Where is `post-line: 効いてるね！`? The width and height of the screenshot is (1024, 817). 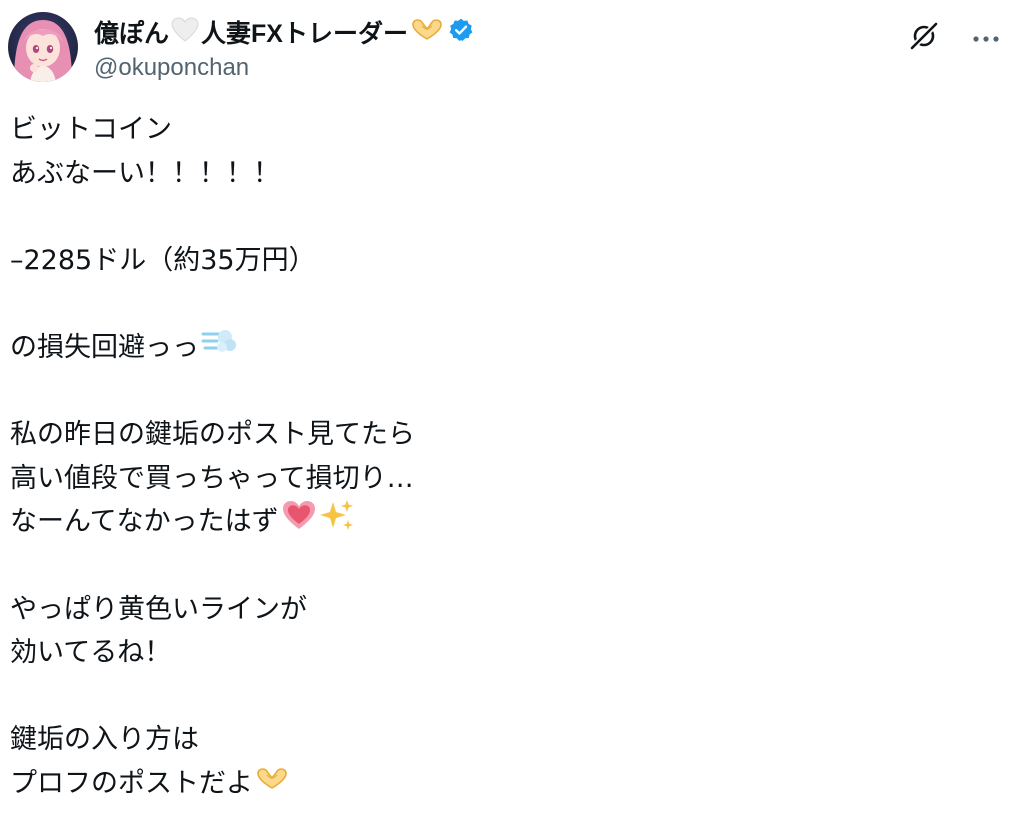
post-line: 効いてるね！ is located at coordinates (500, 653).